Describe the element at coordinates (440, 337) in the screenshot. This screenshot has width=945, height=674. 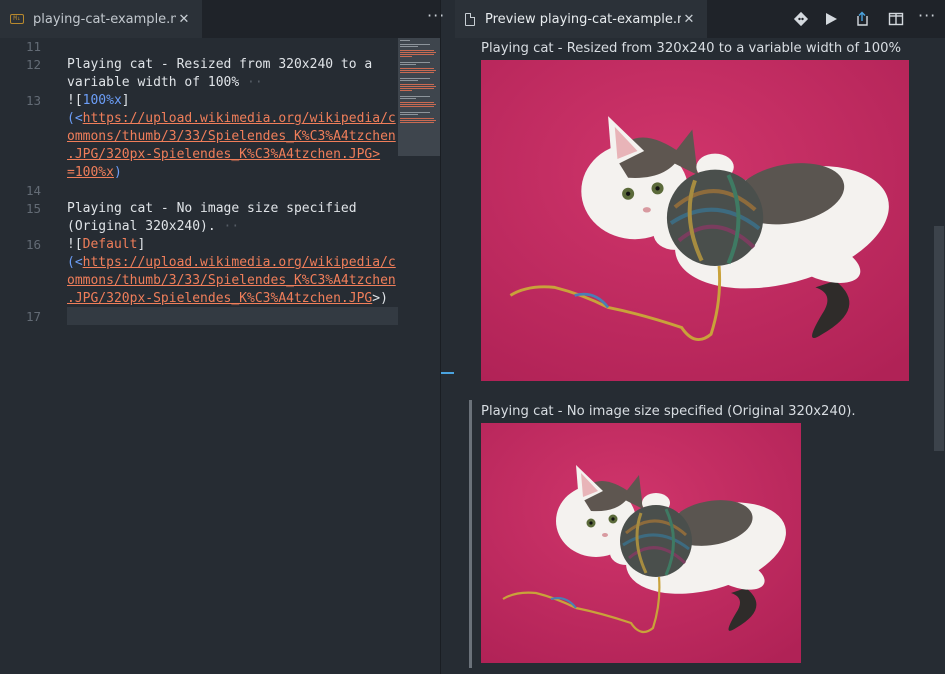
I see `group-divider` at that location.